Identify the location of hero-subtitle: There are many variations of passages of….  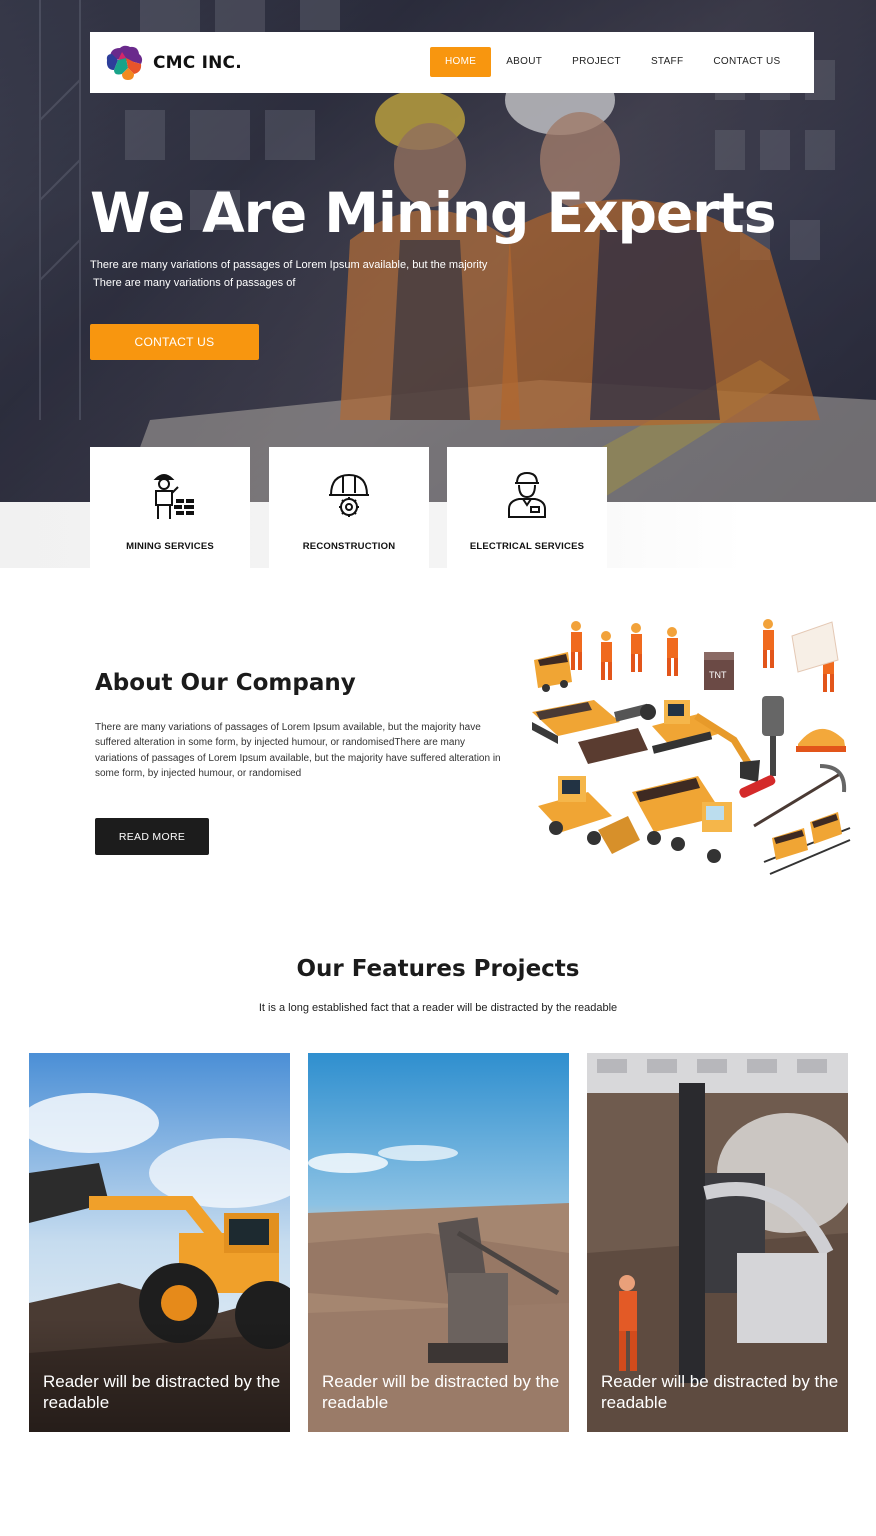
(320, 274).